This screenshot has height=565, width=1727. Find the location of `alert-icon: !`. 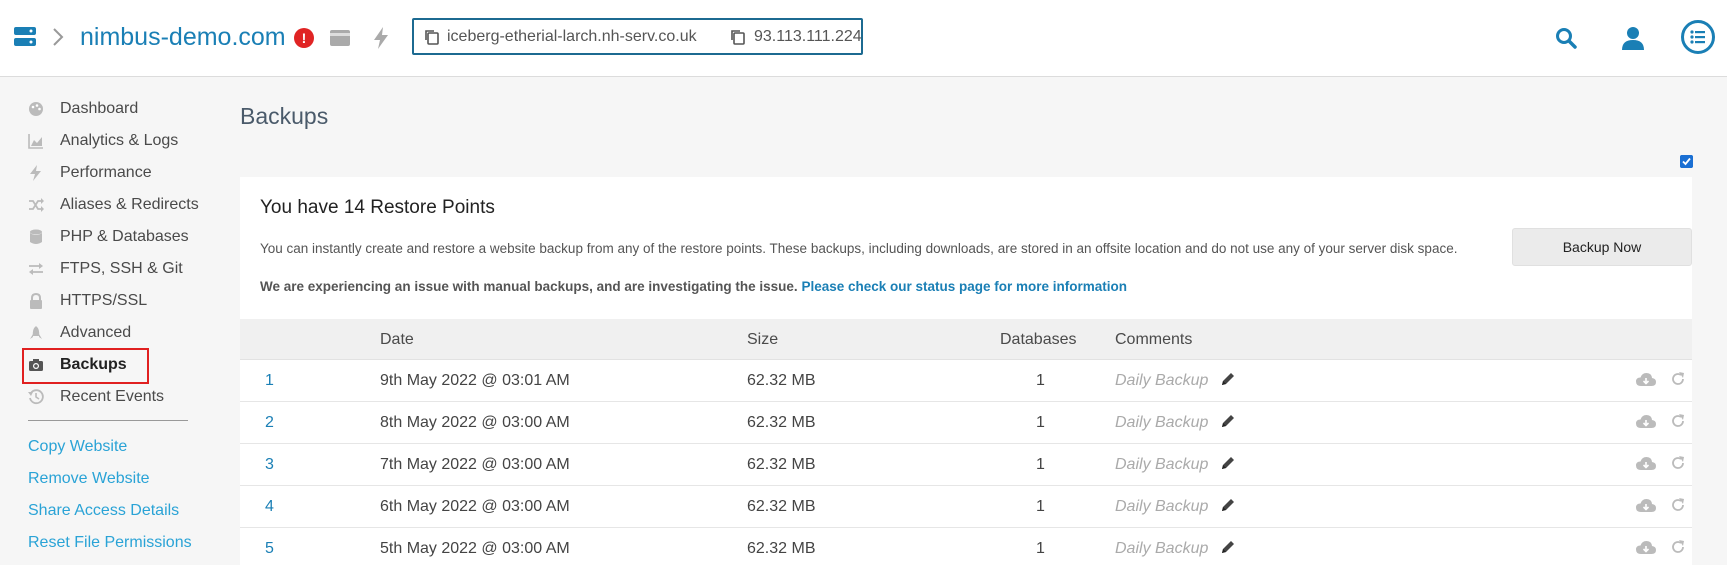

alert-icon: ! is located at coordinates (304, 38).